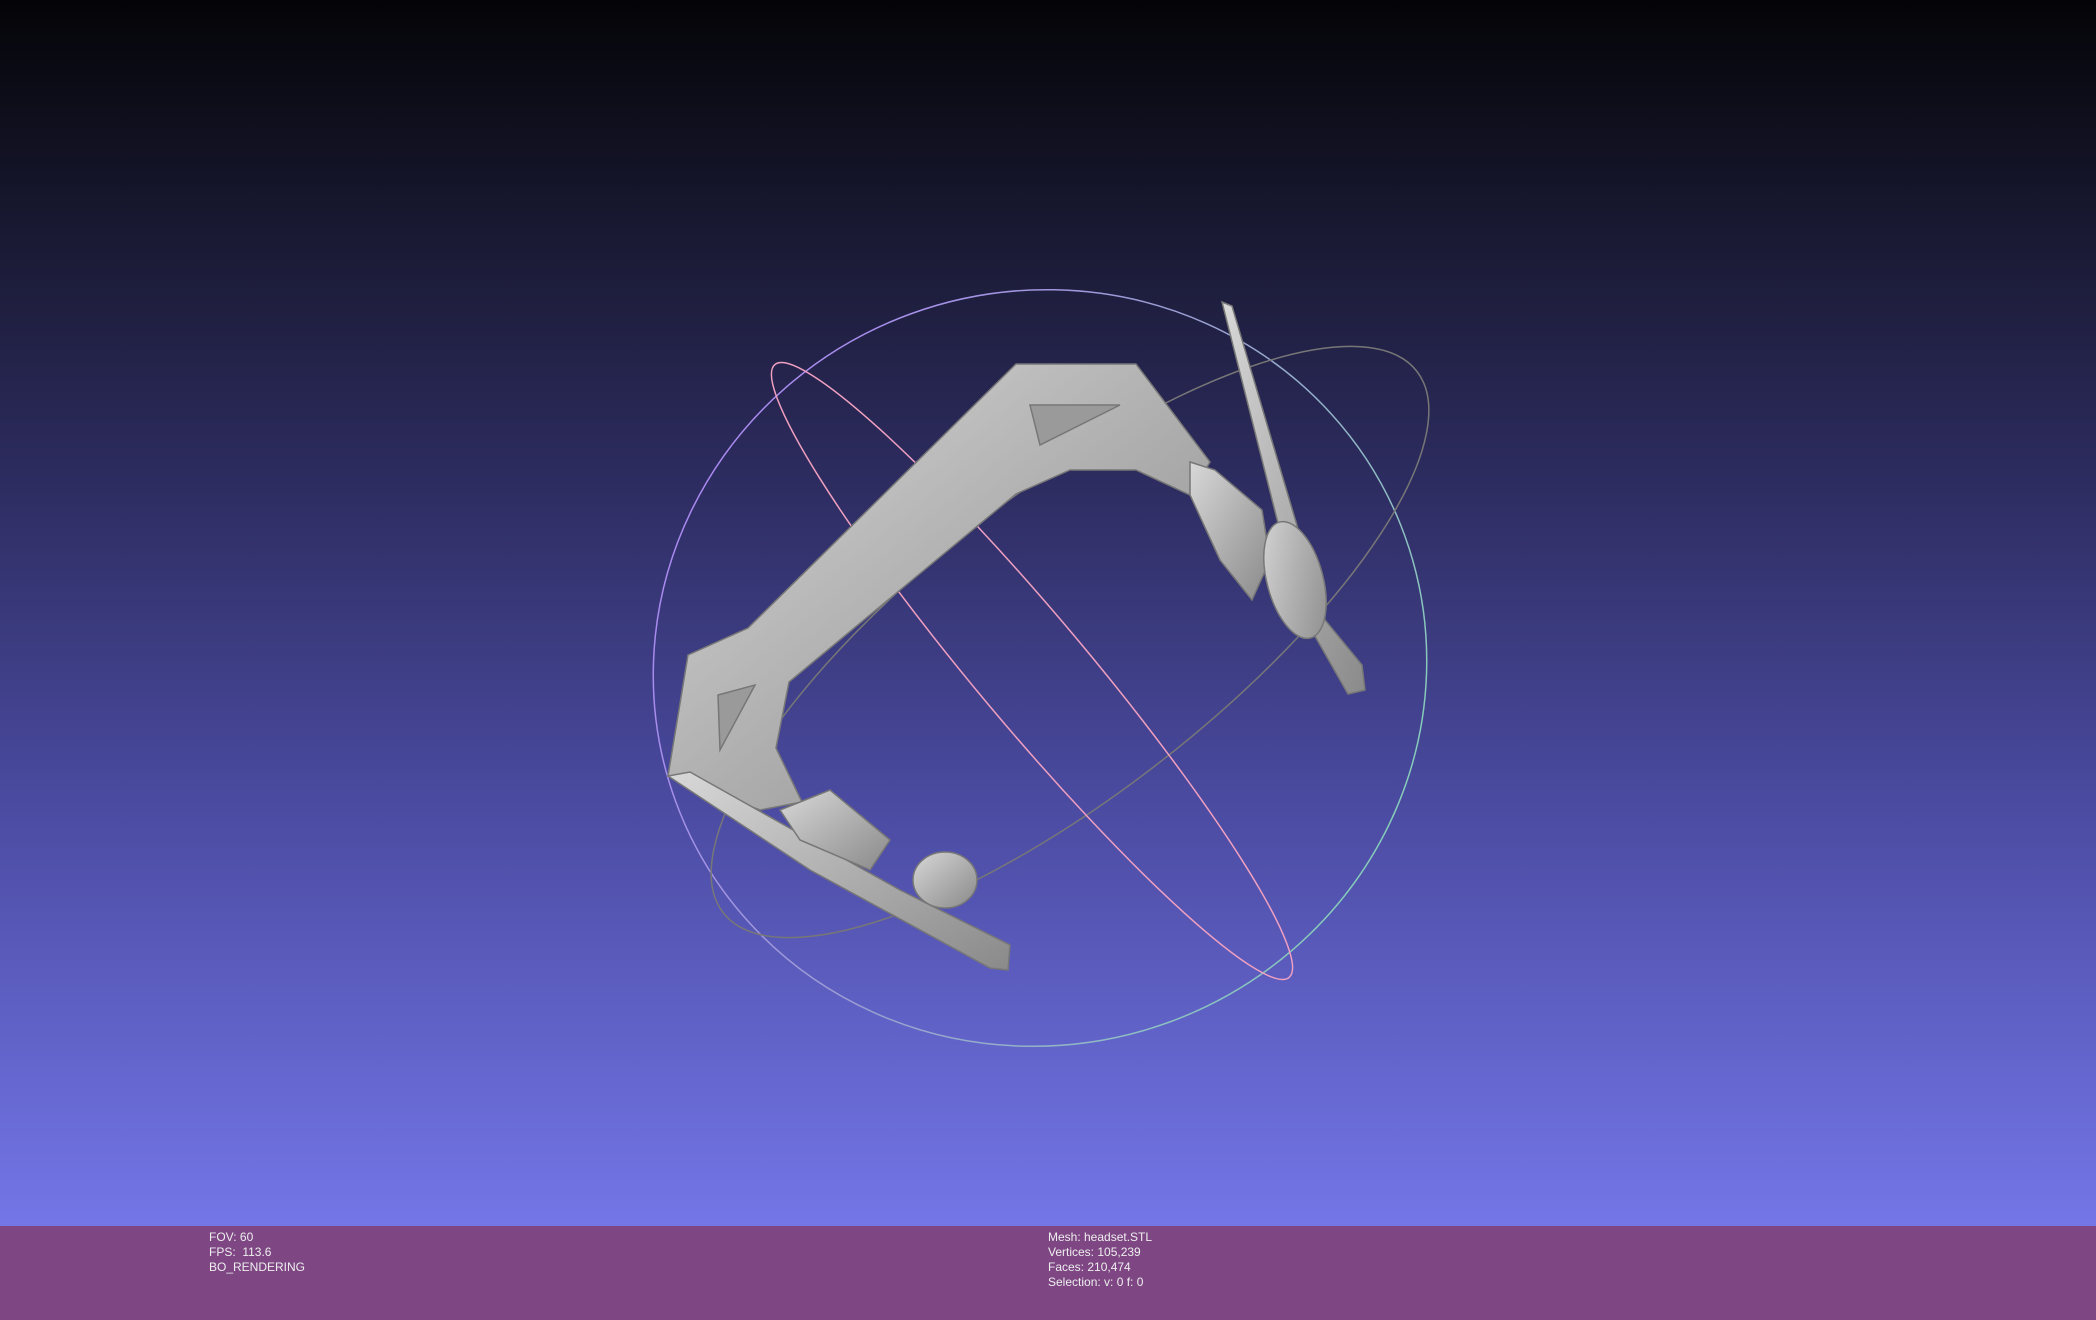 The image size is (2096, 1320). Describe the element at coordinates (257, 1267) in the screenshot. I see `render-mode-label: BO_RENDERING` at that location.